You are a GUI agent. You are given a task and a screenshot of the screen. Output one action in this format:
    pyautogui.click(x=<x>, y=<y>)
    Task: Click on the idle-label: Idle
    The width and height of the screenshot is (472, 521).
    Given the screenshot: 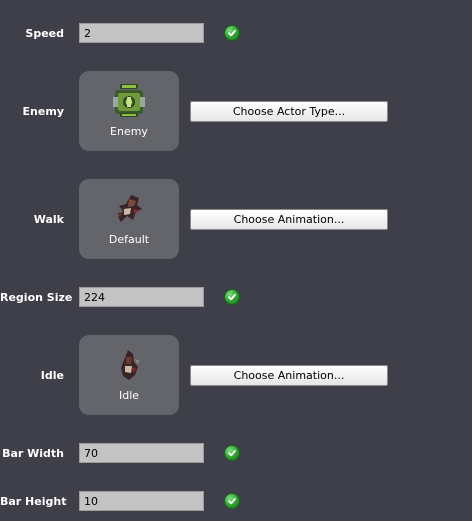 What is the action you would take?
    pyautogui.click(x=52, y=375)
    